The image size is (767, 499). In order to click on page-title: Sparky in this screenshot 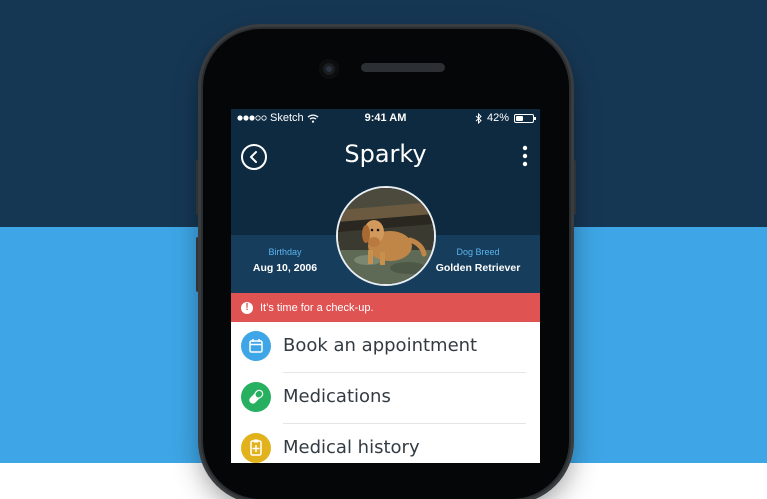, I will do `click(385, 154)`.